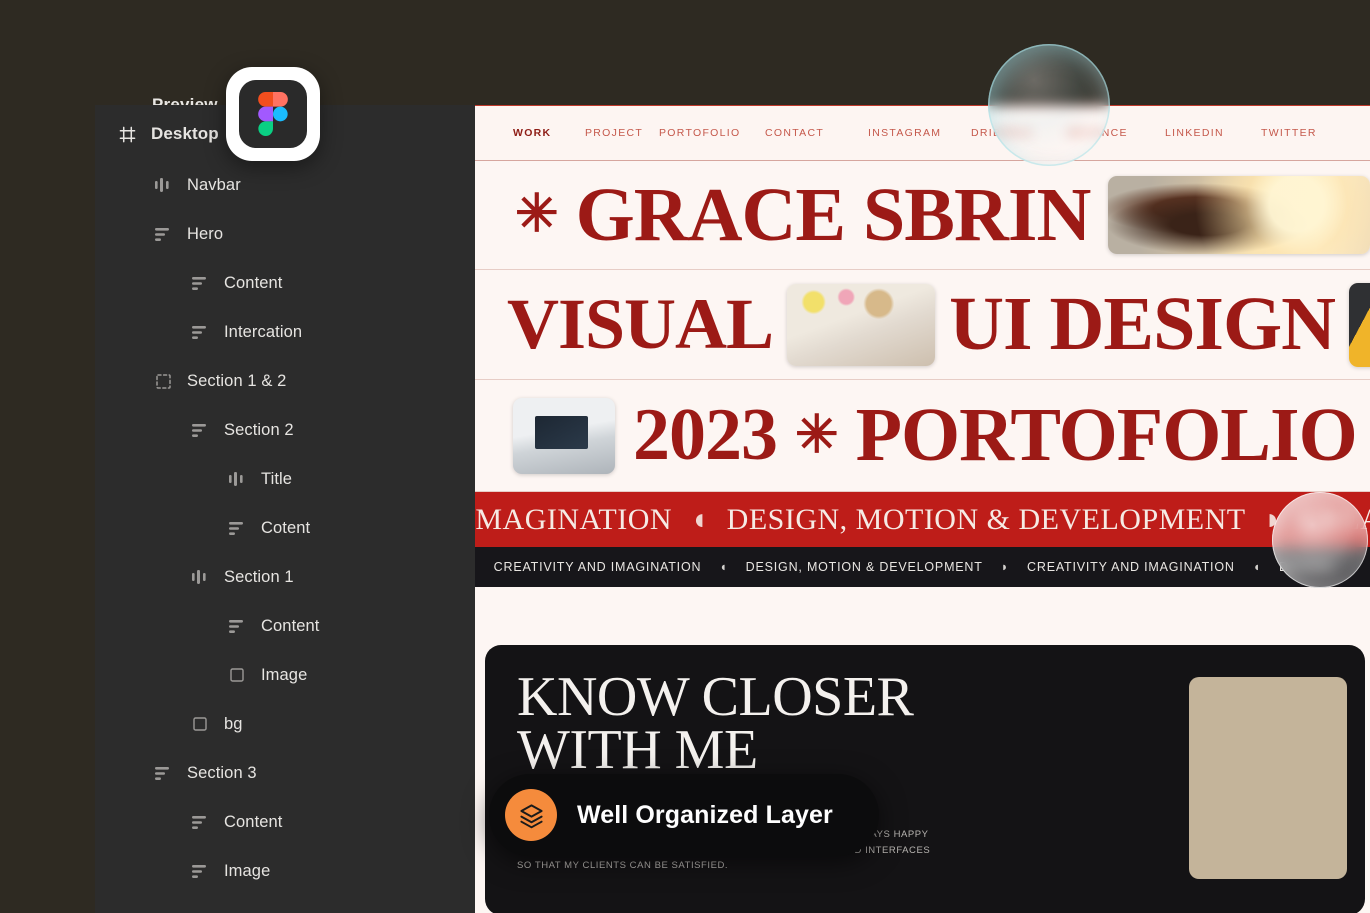 This screenshot has width=1370, height=913. What do you see at coordinates (332, 871) in the screenshot?
I see `layer-row-section3-image: Image` at bounding box center [332, 871].